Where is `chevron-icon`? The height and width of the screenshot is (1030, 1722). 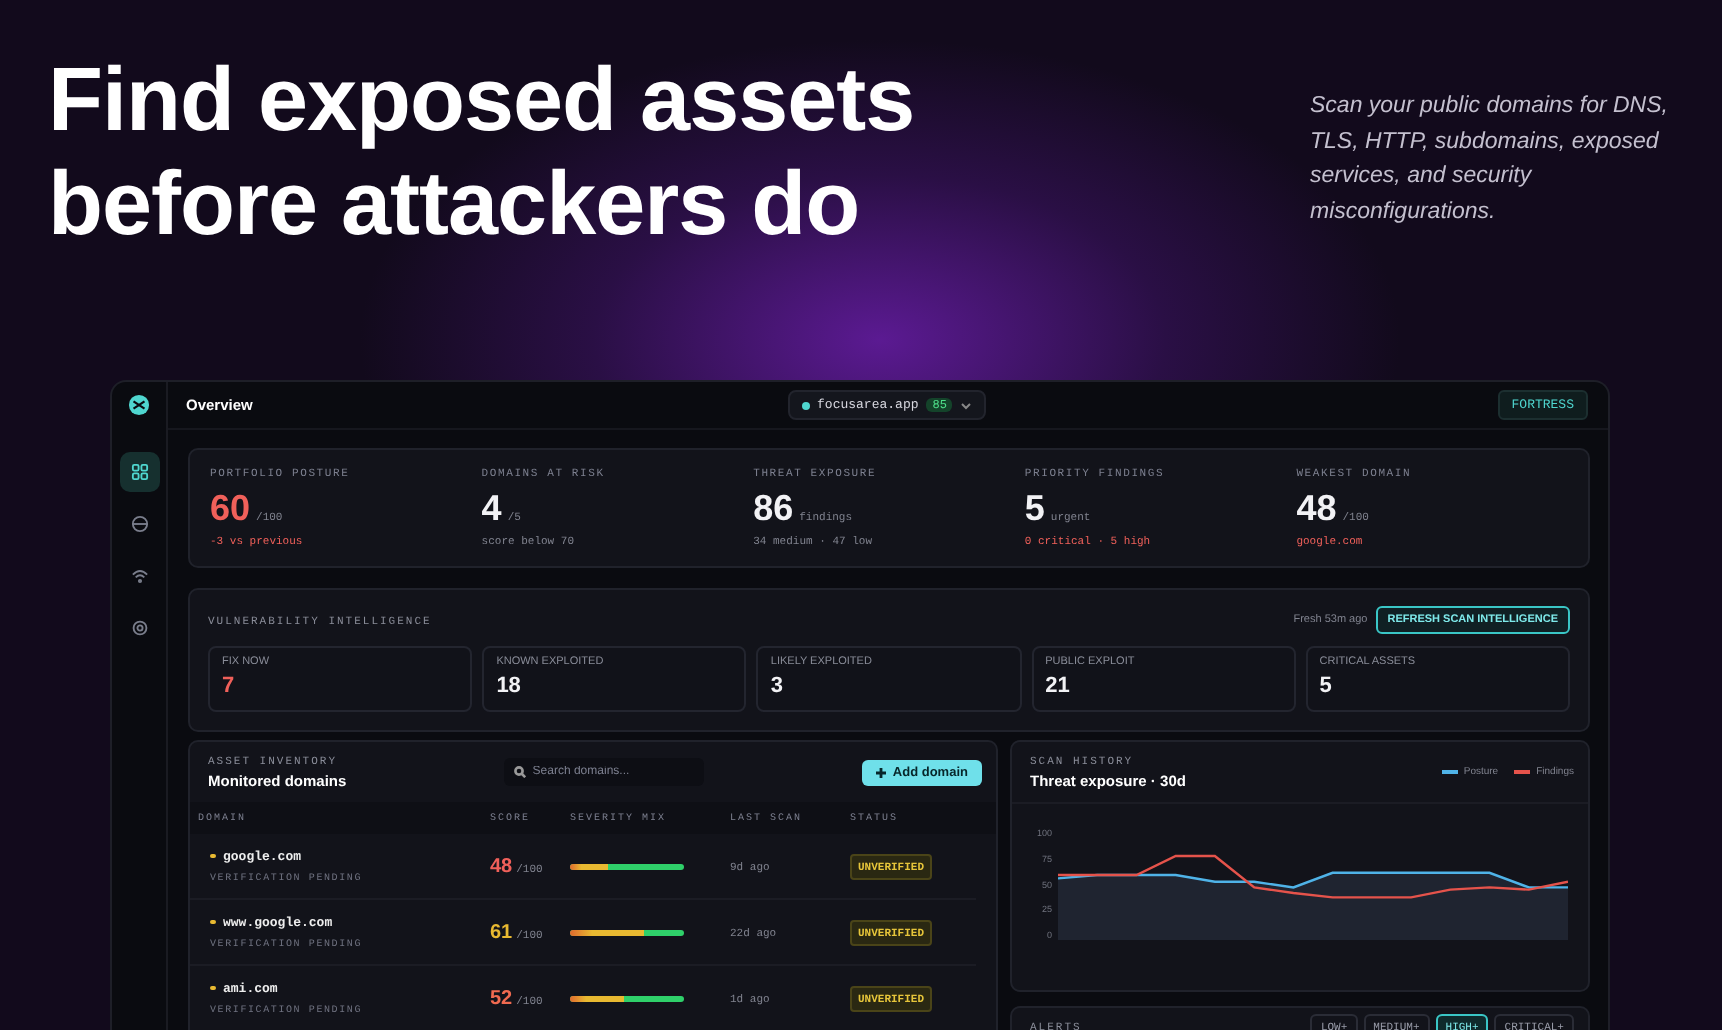 chevron-icon is located at coordinates (966, 405).